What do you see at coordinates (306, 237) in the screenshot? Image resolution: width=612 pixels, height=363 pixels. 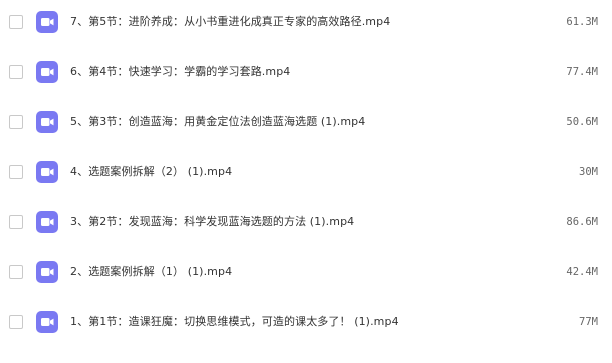 I see `file-row: 3、第2节：发现蓝海：科学发现蓝海选题的方法 (1).mp4 86.6M` at bounding box center [306, 237].